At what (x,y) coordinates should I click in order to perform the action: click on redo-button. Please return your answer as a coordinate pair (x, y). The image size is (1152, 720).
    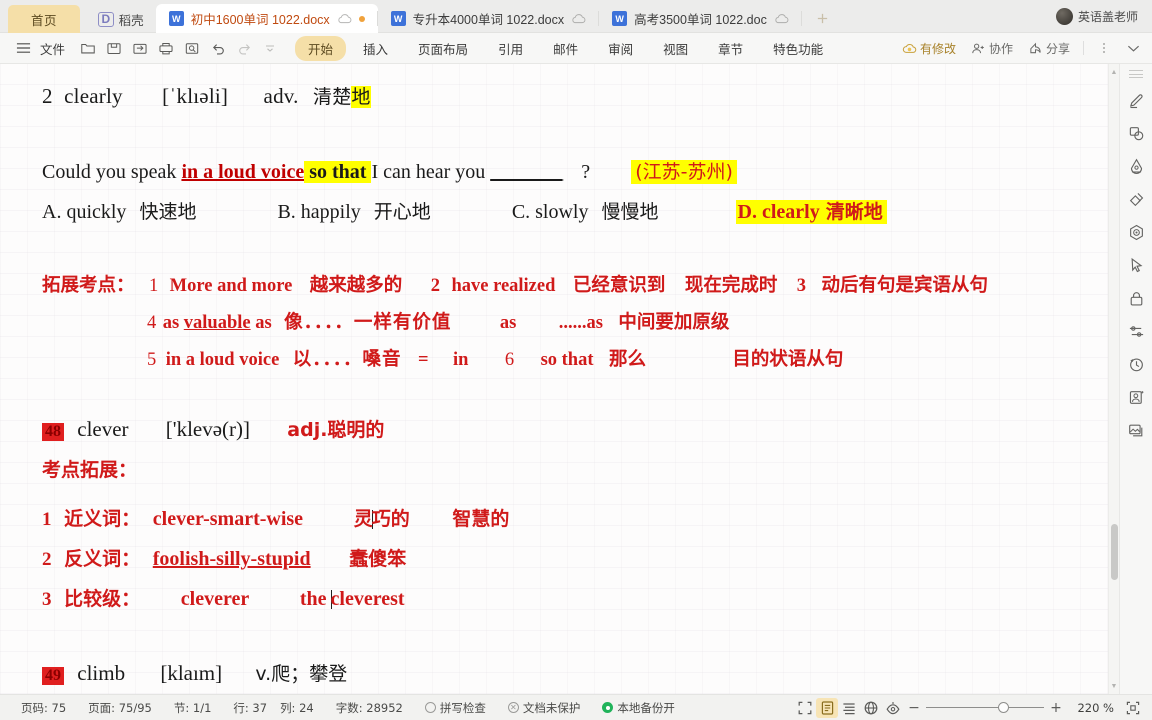
    Looking at the image, I should click on (244, 48).